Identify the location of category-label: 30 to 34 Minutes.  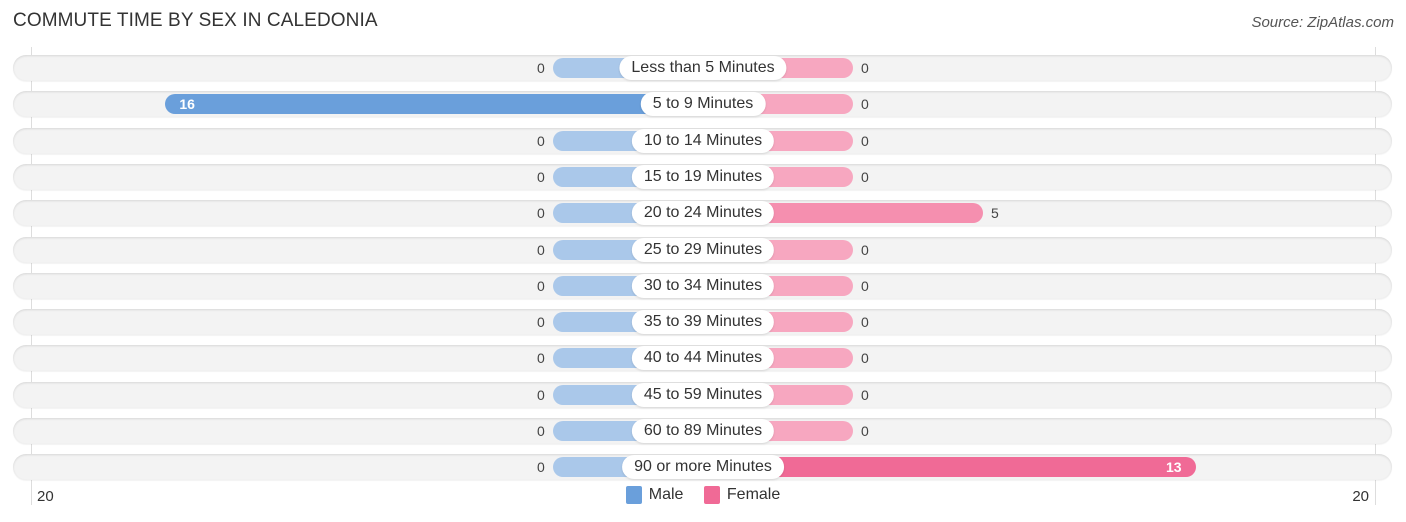
(703, 286).